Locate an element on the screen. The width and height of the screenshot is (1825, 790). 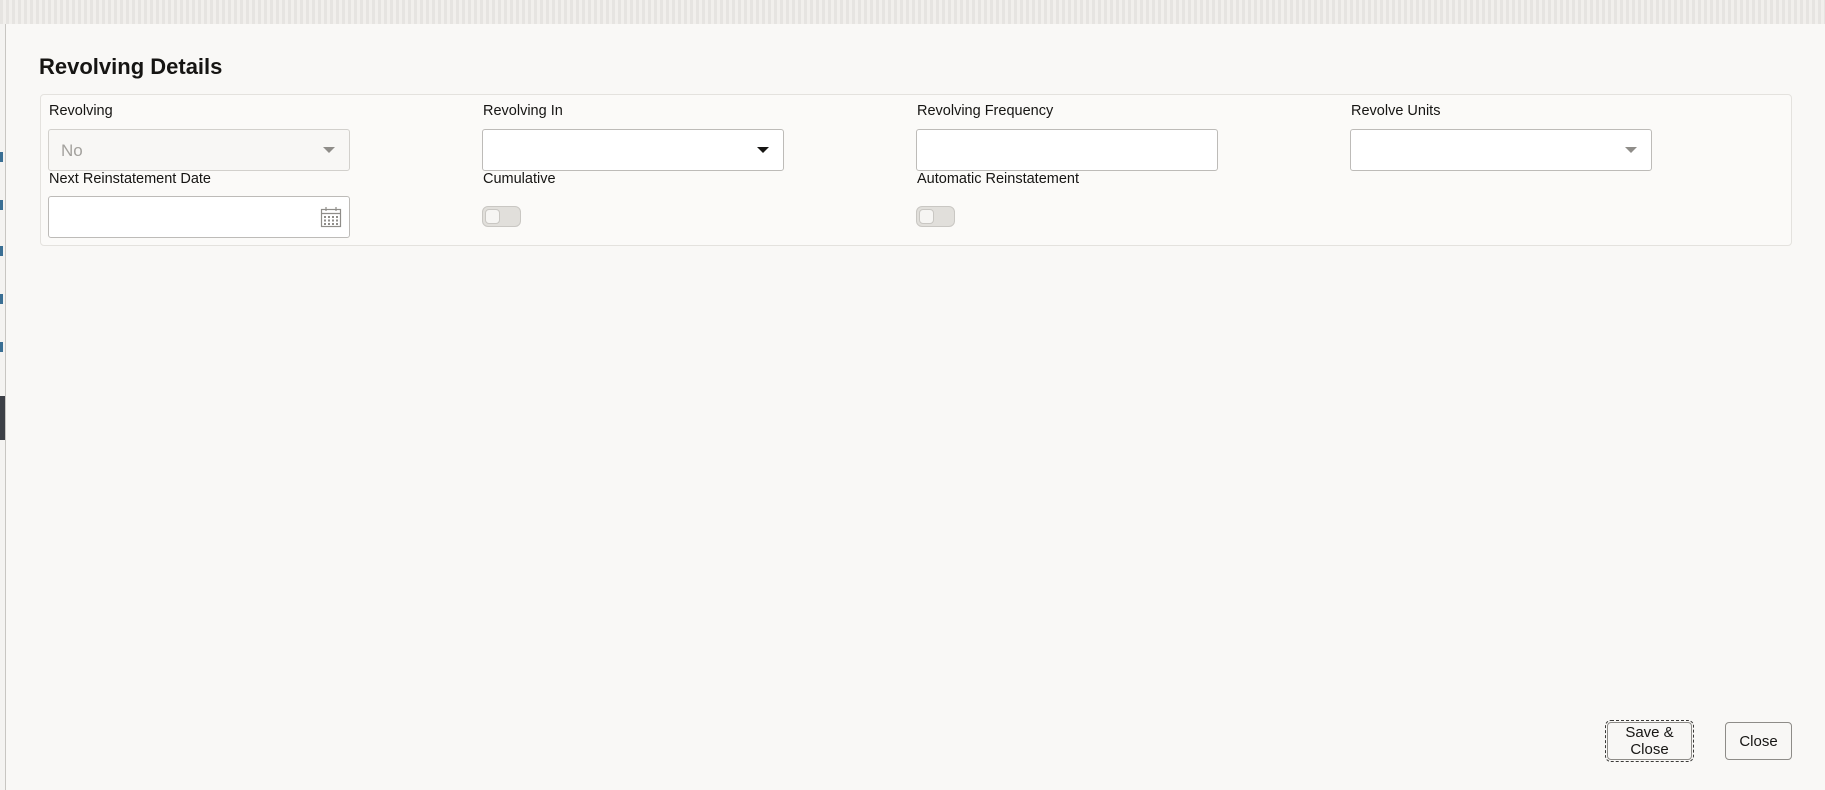
dialog-title: Revolving Details is located at coordinates (131, 66).